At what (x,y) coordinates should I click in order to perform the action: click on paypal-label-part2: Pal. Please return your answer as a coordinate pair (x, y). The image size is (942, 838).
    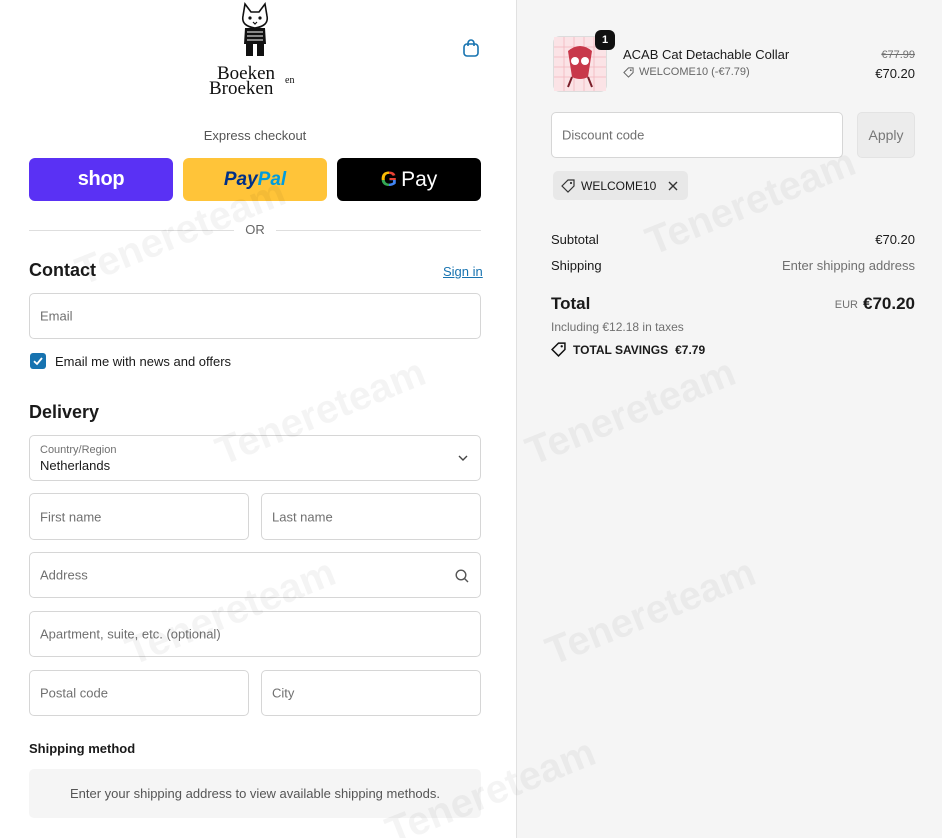
    Looking at the image, I should click on (272, 179).